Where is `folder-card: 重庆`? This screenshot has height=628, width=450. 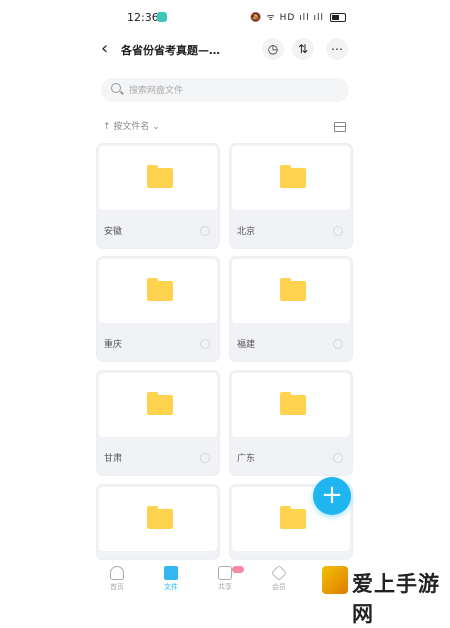 folder-card: 重庆 is located at coordinates (158, 309).